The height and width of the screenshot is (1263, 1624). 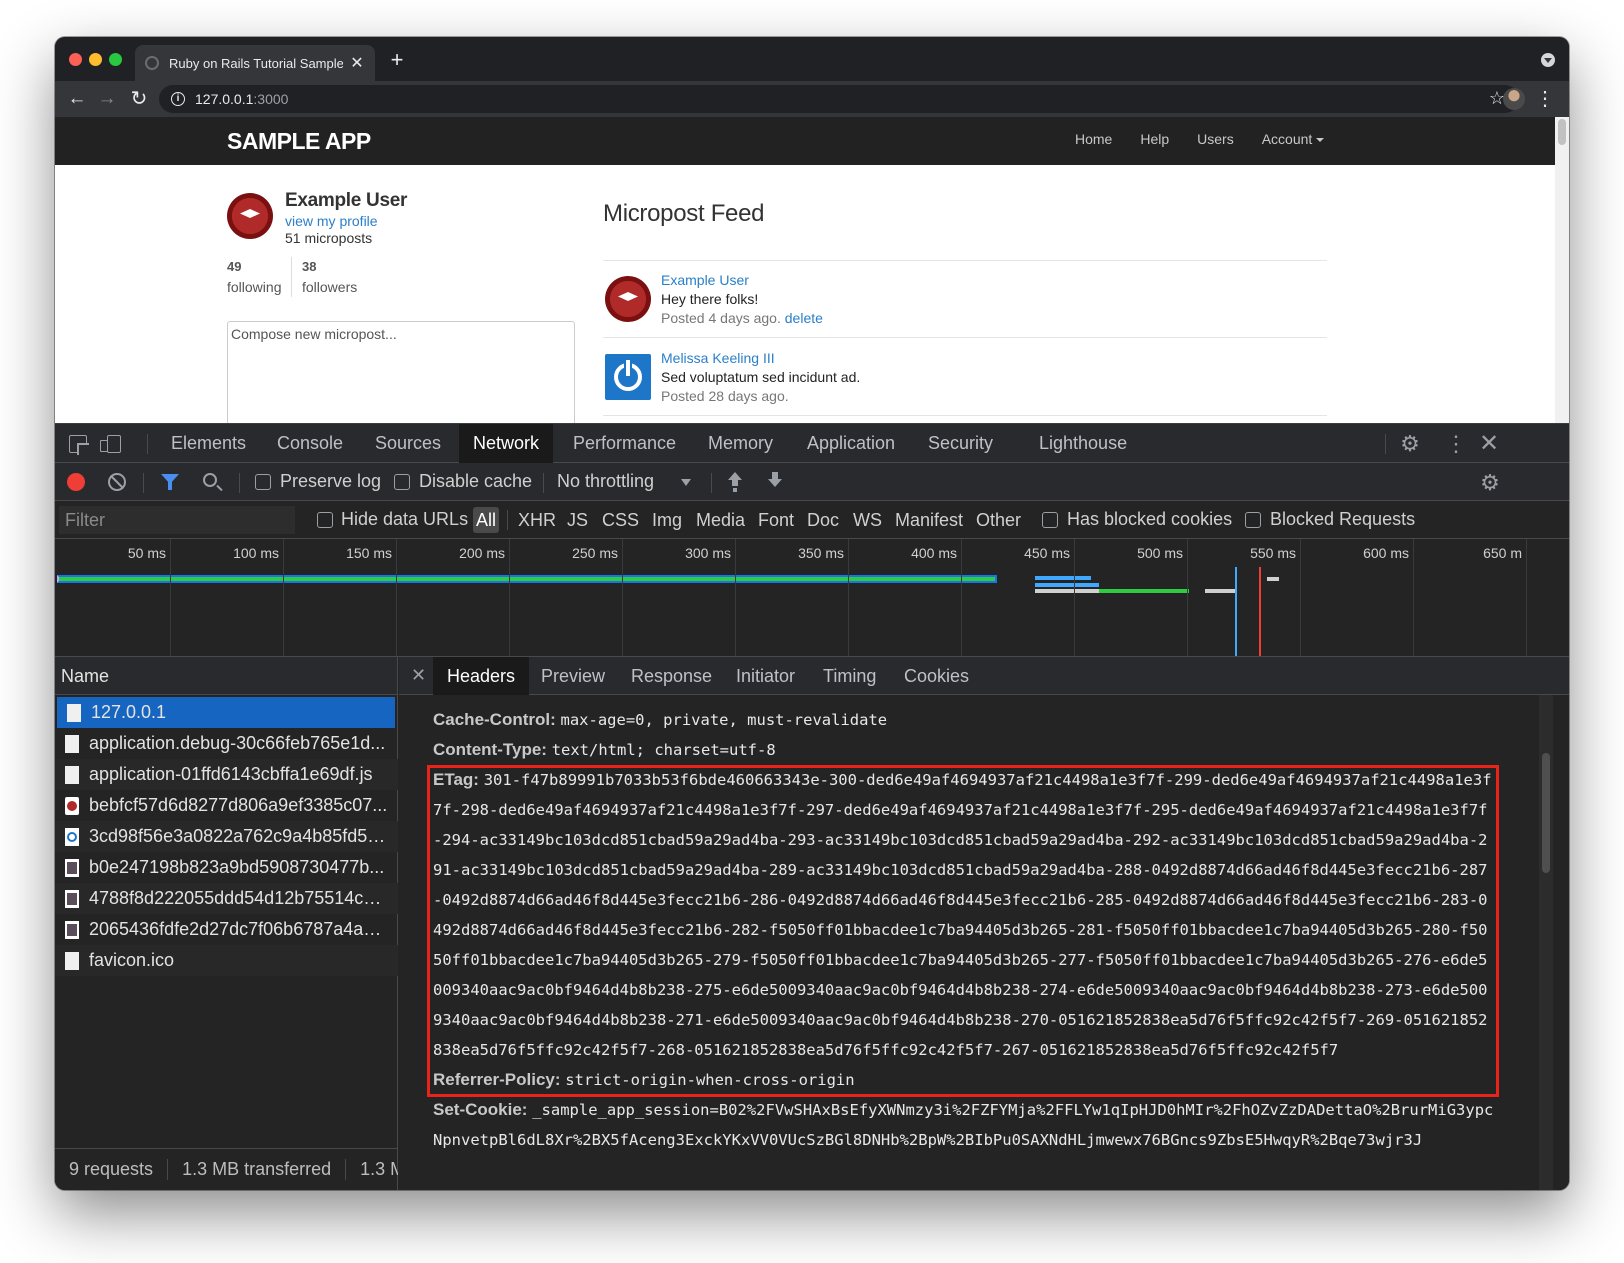 I want to click on view-profile-link: view my profile, so click(x=331, y=221).